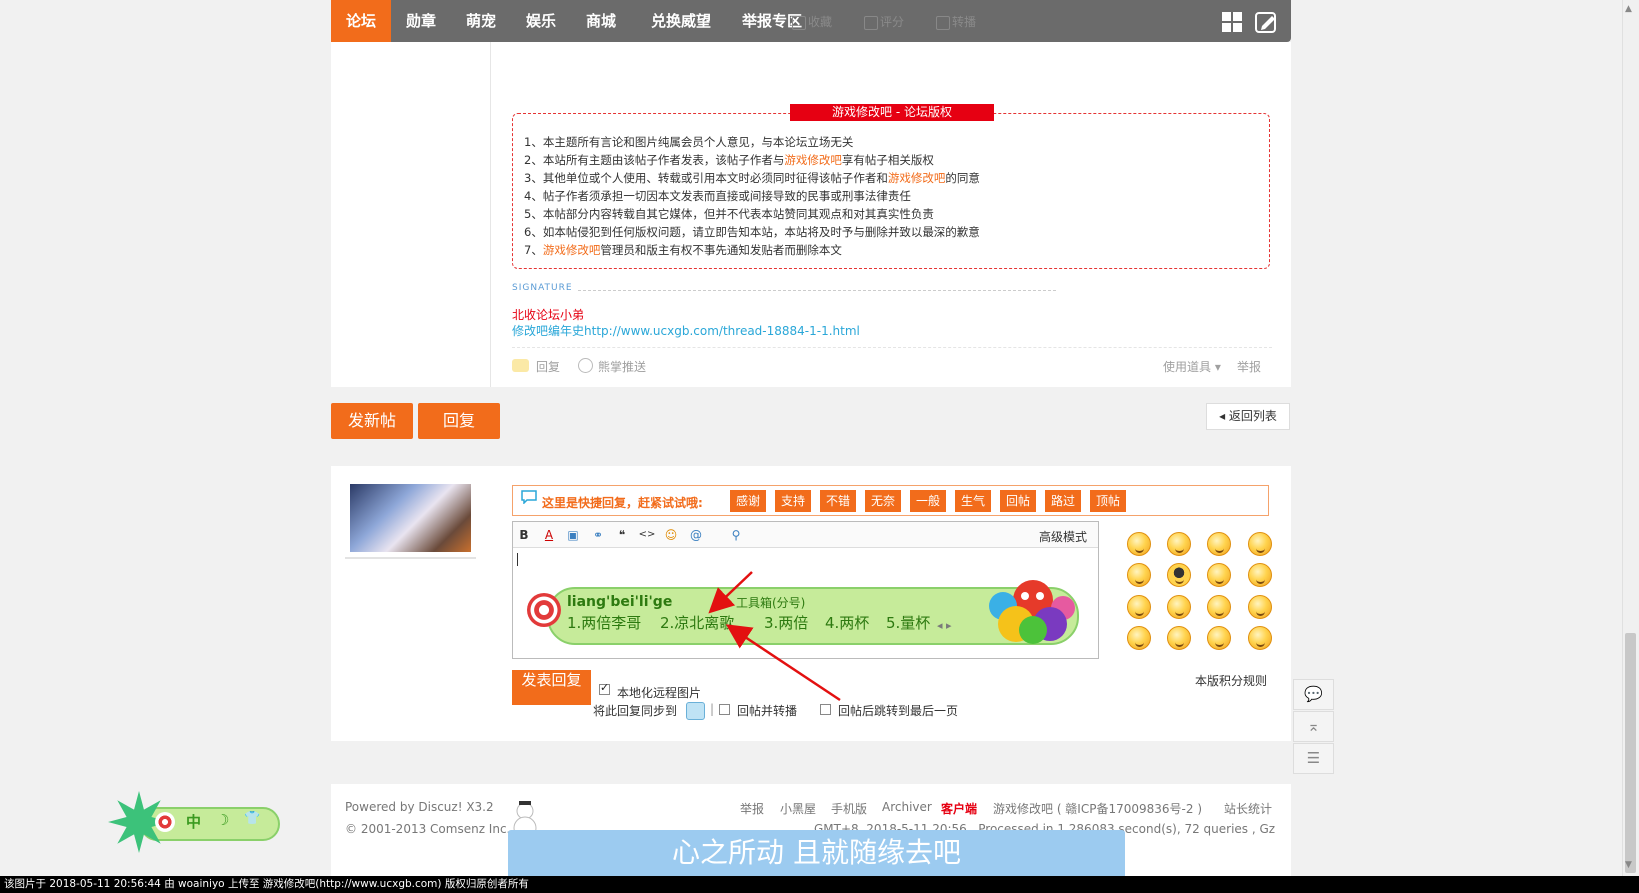 The width and height of the screenshot is (1639, 893). Describe the element at coordinates (222, 820) in the screenshot. I see `moon-icon: ☽` at that location.